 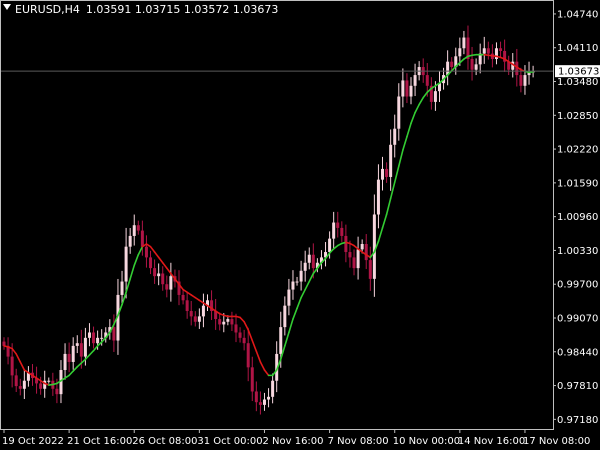 I want to click on y-tick-label: 1.02850, so click(x=577, y=116).